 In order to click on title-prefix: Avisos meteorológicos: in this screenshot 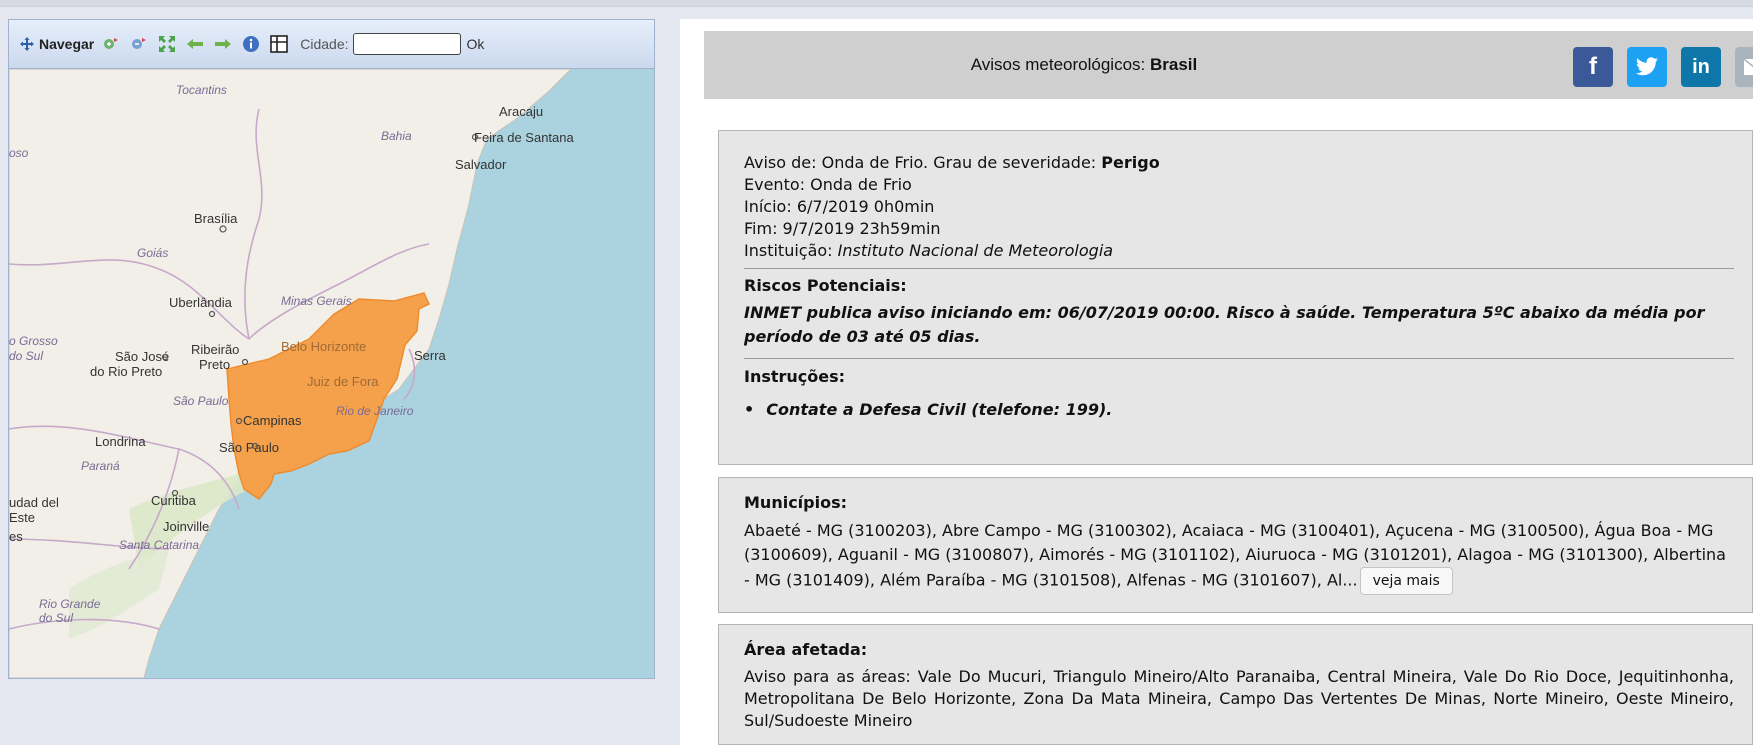, I will do `click(1058, 64)`.